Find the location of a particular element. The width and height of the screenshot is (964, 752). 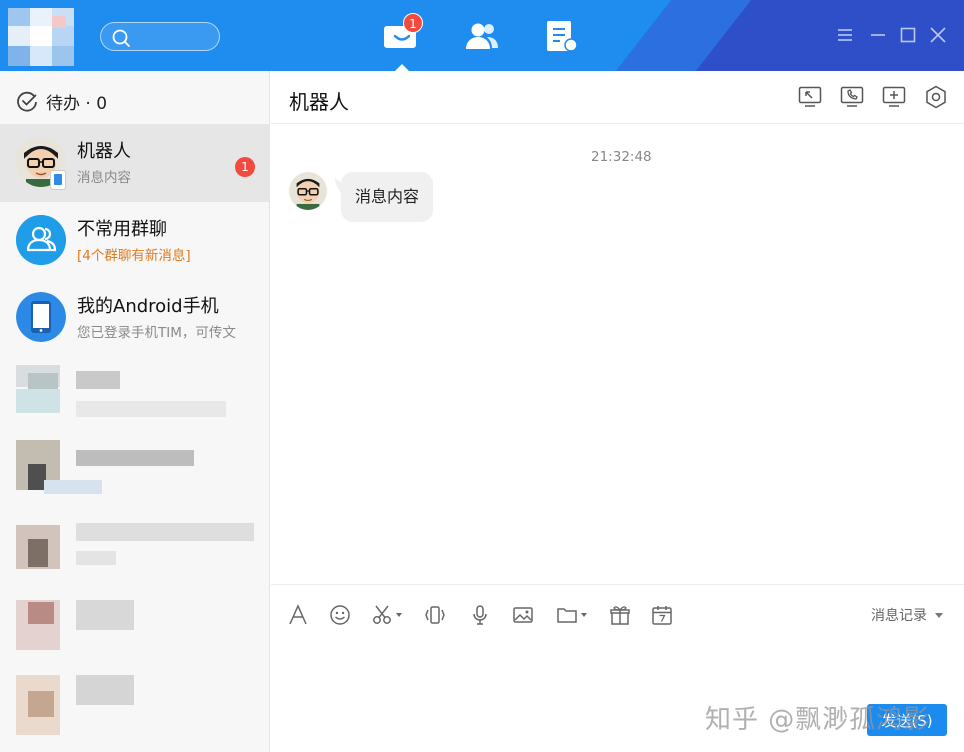

chat-preview: [4个群聊有新消息] is located at coordinates (134, 256).